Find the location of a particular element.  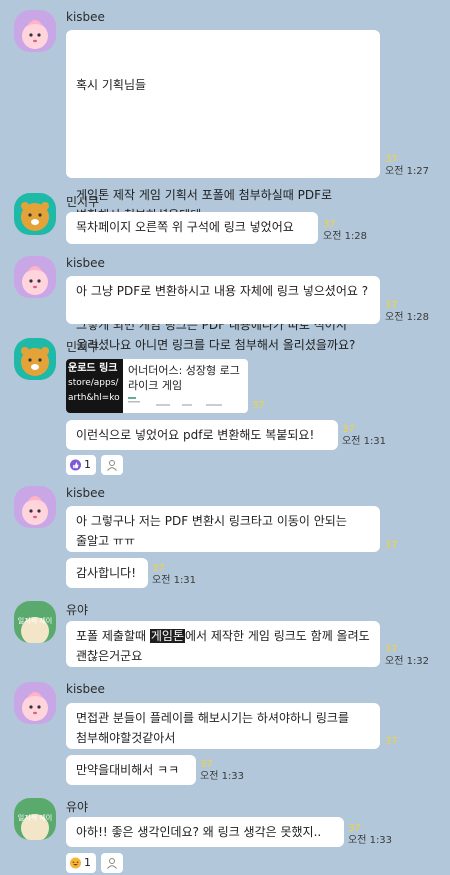

message-bubble: 아 그렇구나 저는 PDF 변환시 링크타고 이동이 안되는 줄알고 ㅠㅠ is located at coordinates (223, 529).